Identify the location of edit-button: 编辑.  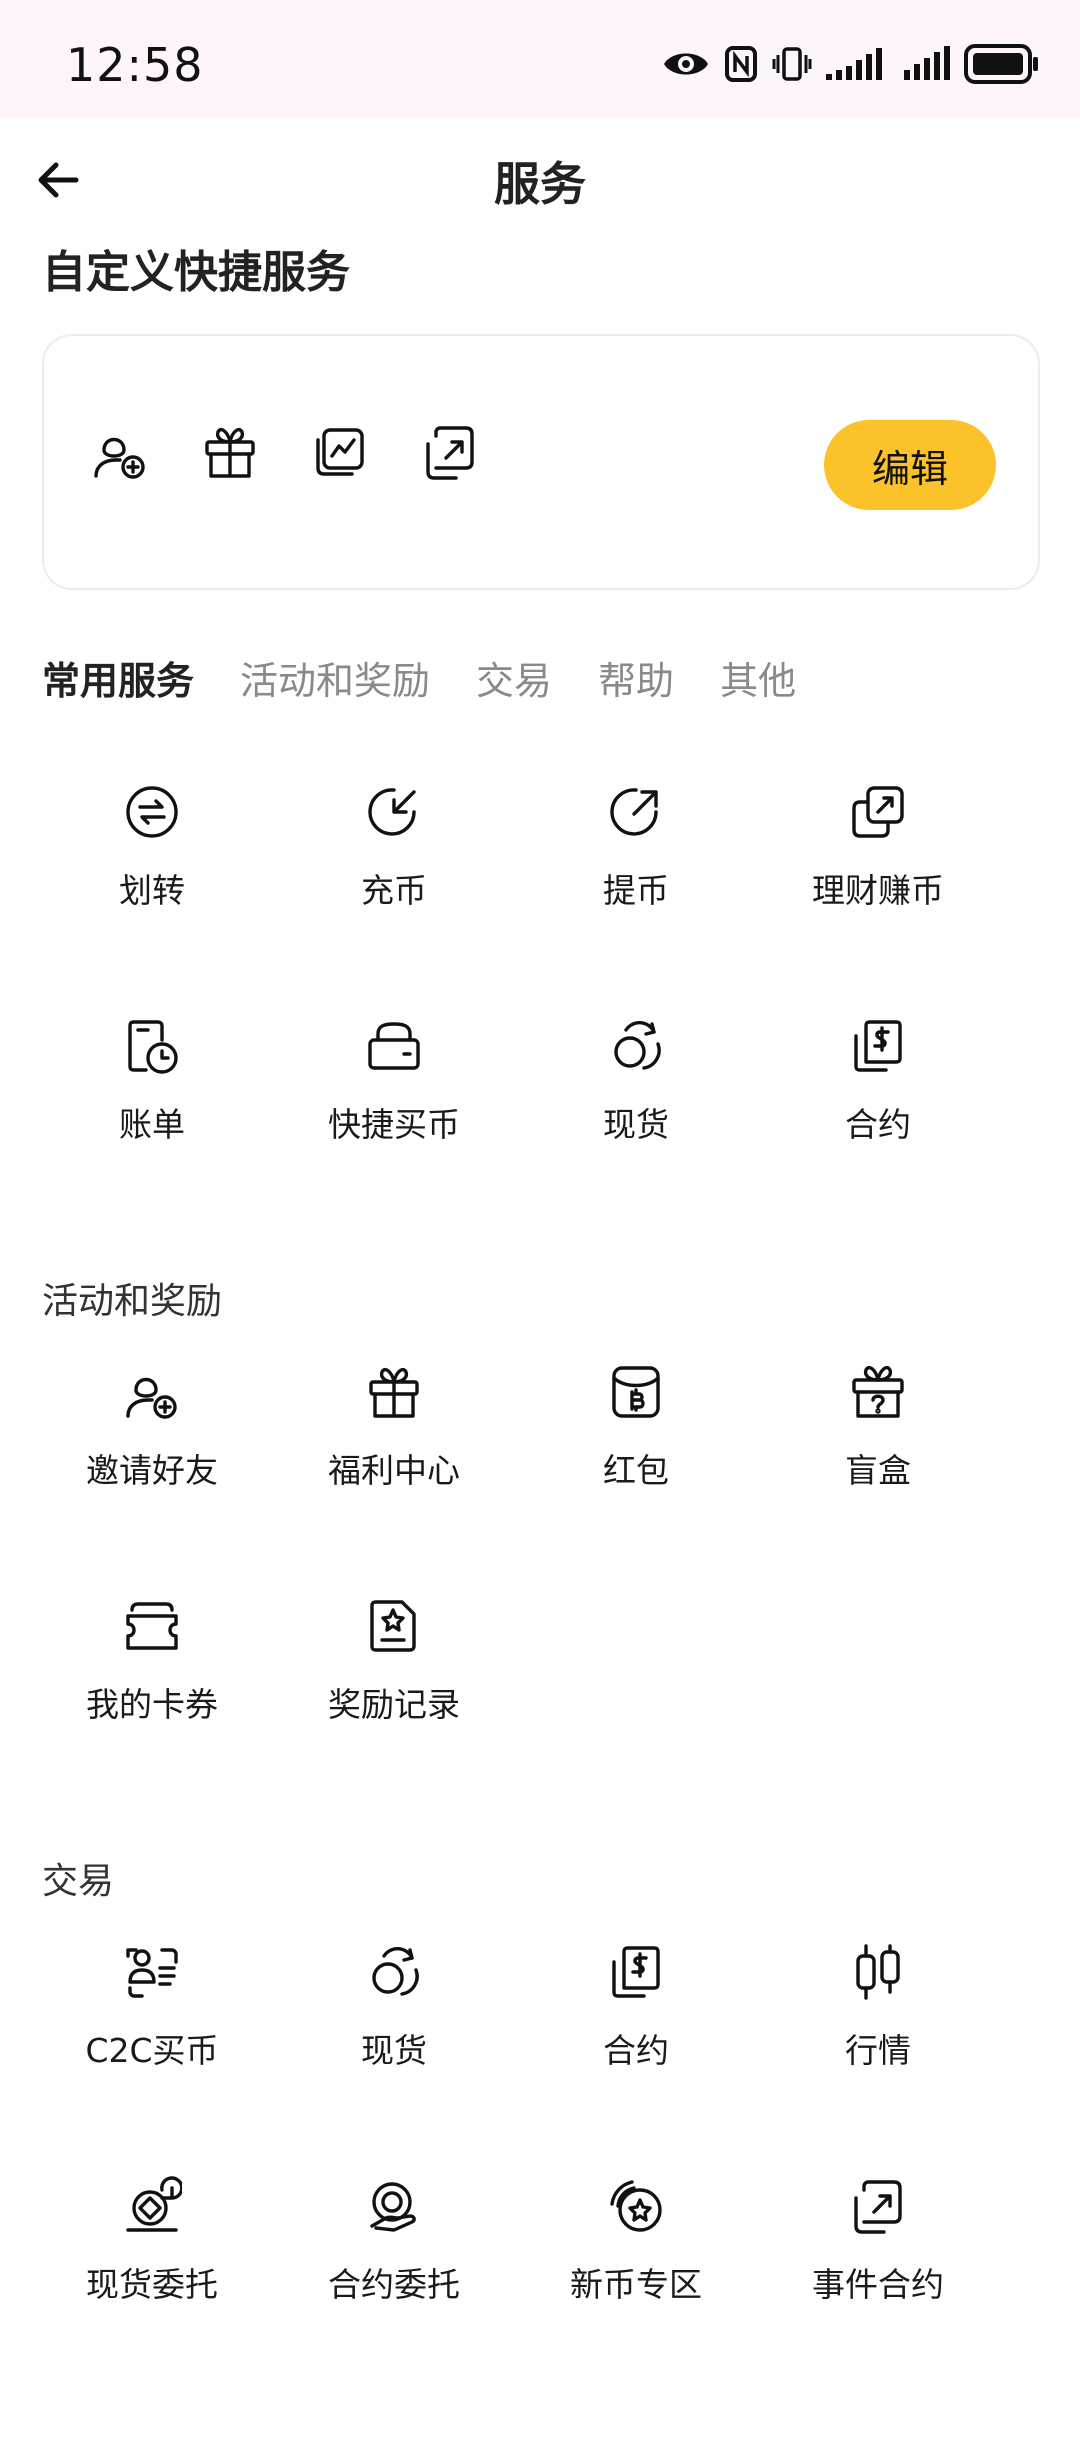
(910, 465).